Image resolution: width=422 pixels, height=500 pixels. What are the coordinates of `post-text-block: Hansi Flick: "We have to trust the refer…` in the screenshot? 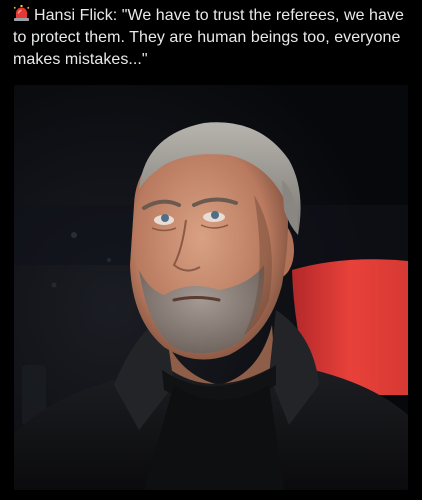 It's located at (213, 38).